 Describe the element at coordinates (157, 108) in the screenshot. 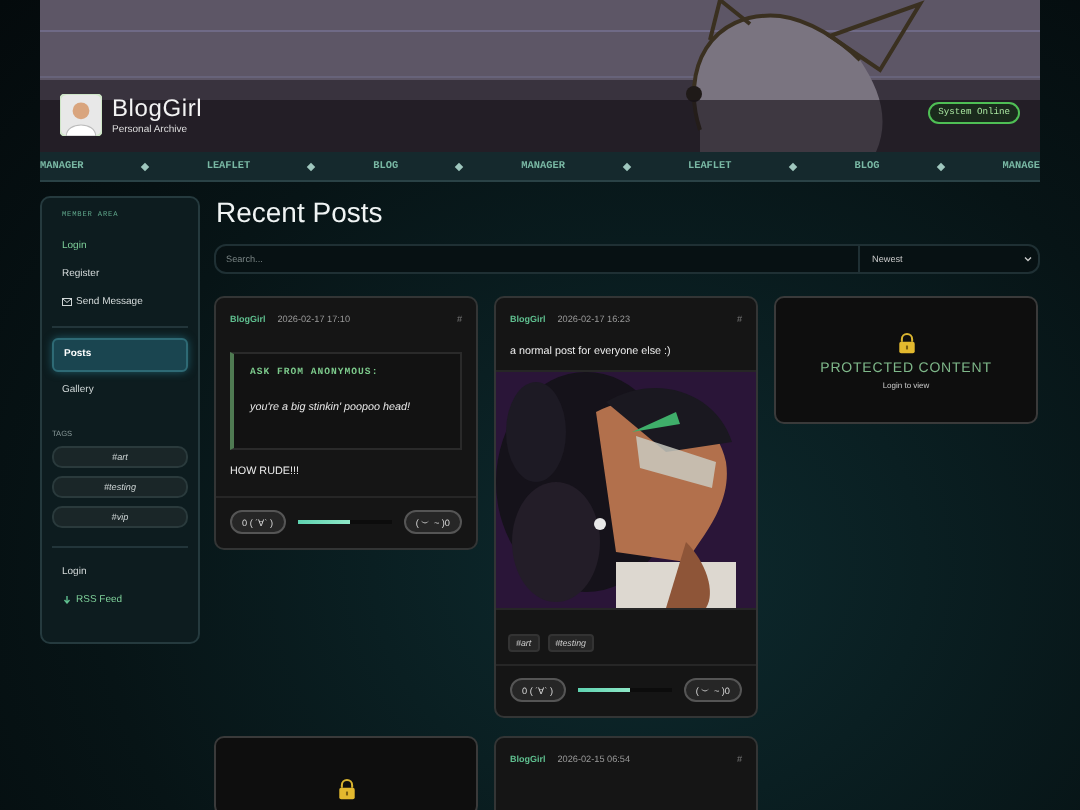

I see `site-title: BlogGirl` at that location.